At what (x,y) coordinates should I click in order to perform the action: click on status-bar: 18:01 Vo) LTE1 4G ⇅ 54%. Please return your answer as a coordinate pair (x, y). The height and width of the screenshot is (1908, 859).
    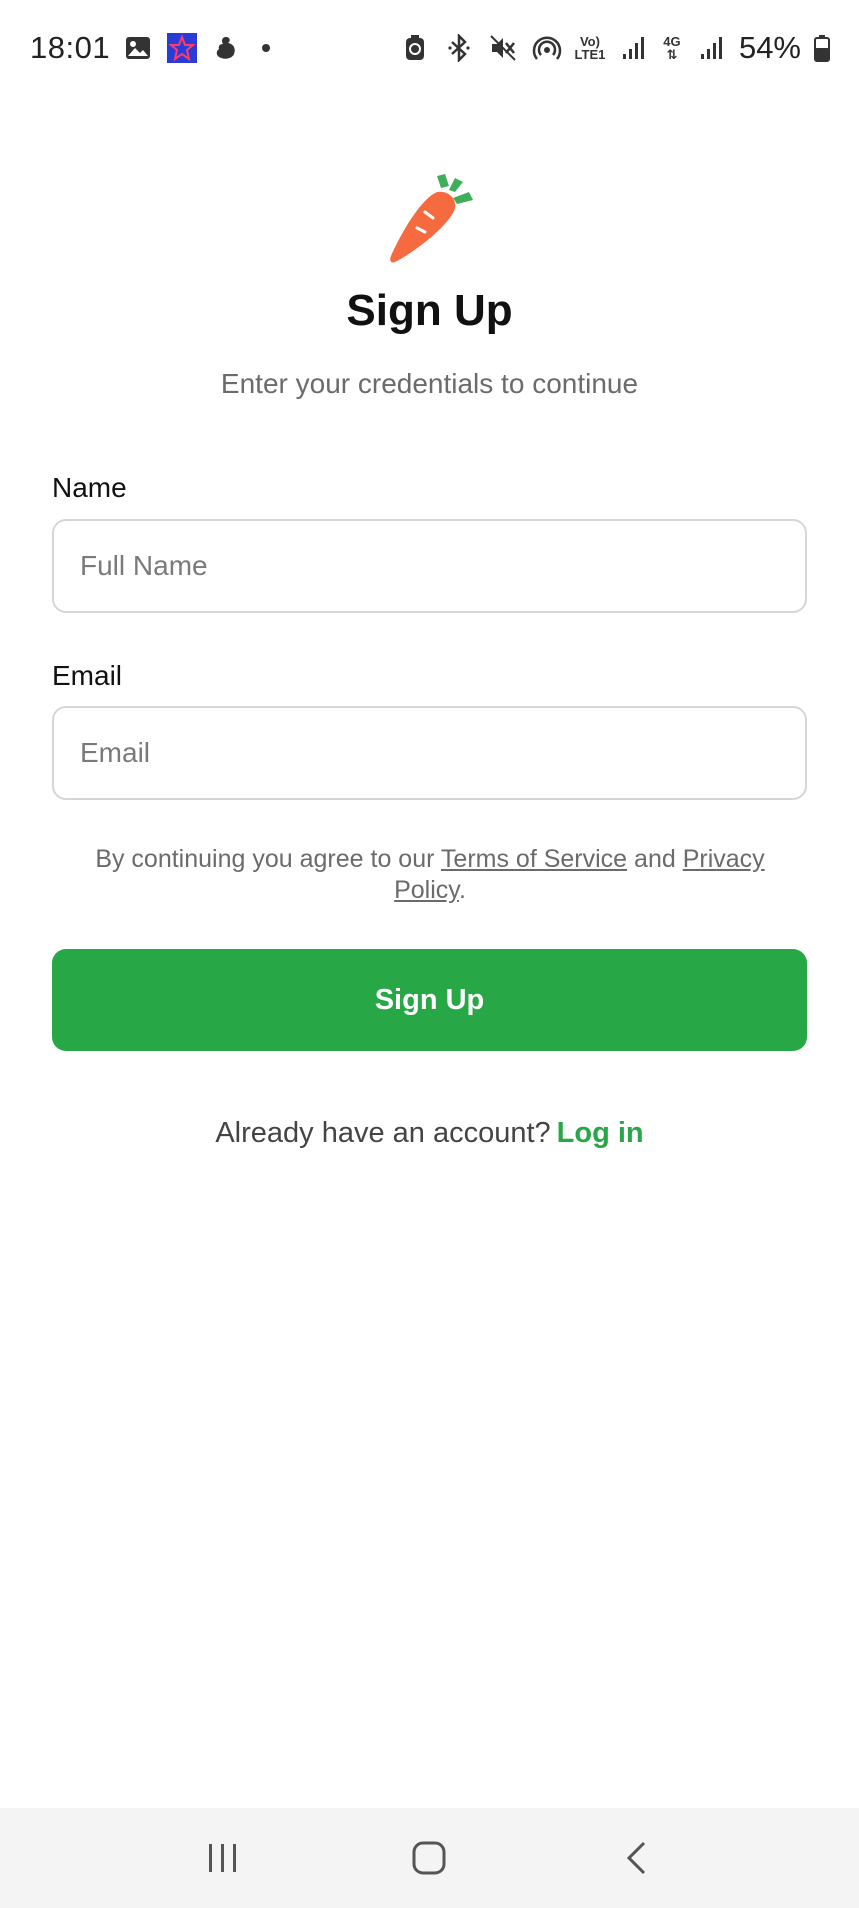
    Looking at the image, I should click on (429, 48).